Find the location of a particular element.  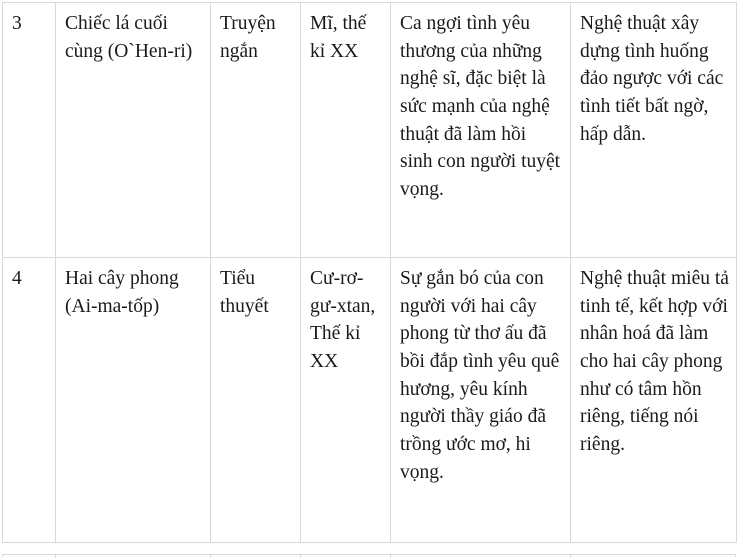

cell-text: Hai cây phong (Ai-ma-tốp) is located at coordinates (124, 292).